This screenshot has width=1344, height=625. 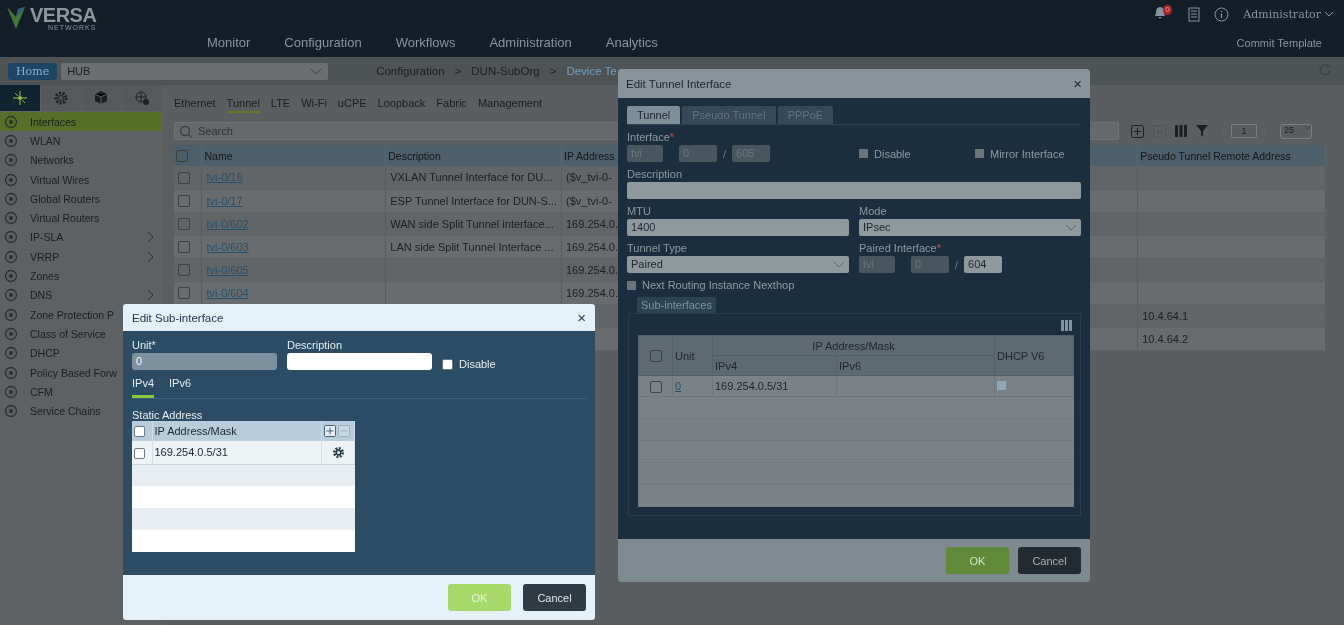 I want to click on field-label: Tunnel Type, so click(x=657, y=249).